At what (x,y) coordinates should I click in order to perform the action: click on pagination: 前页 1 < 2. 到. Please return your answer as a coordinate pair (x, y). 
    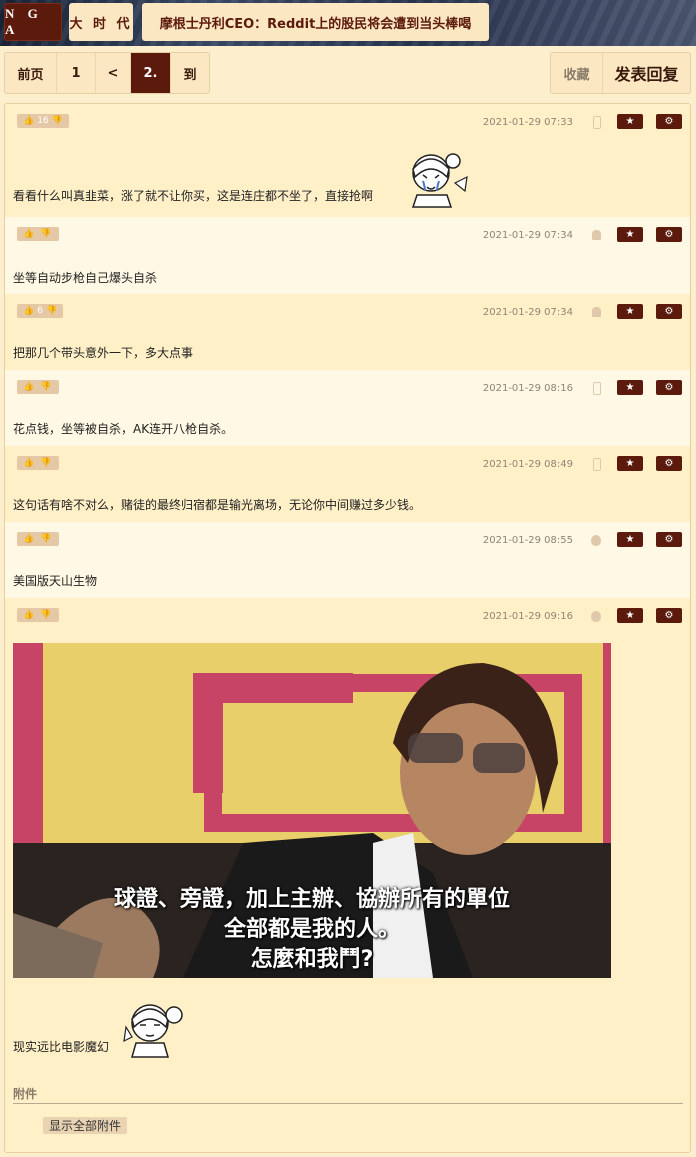
    Looking at the image, I should click on (107, 73).